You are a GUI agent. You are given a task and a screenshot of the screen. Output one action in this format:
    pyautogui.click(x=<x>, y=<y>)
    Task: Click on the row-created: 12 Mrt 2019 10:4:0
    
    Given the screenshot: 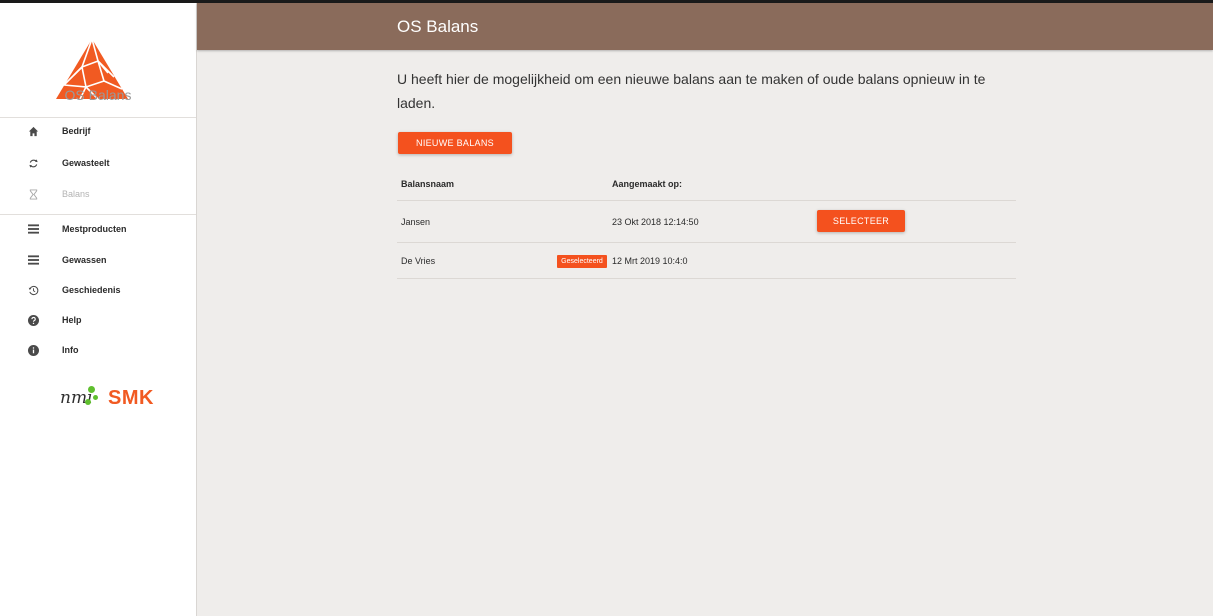 What is the action you would take?
    pyautogui.click(x=650, y=261)
    